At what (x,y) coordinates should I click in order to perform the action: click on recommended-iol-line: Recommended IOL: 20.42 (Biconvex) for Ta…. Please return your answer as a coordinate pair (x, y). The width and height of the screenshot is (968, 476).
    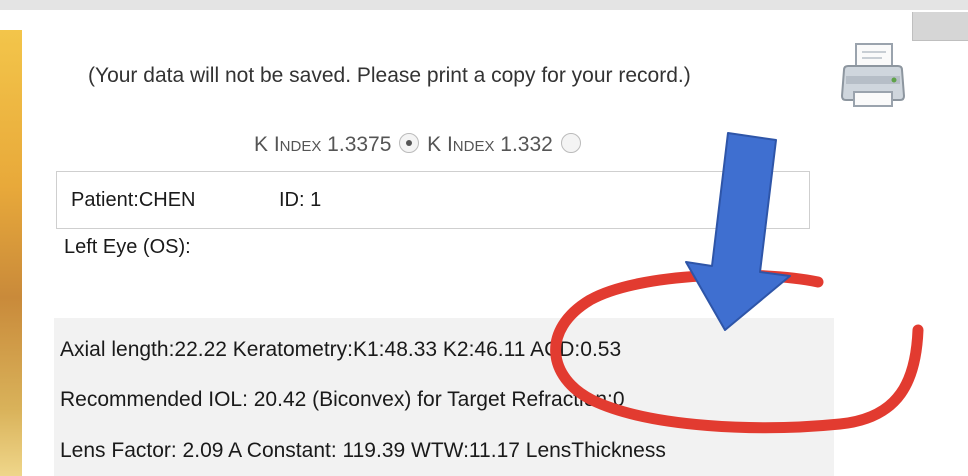
    Looking at the image, I should click on (342, 399).